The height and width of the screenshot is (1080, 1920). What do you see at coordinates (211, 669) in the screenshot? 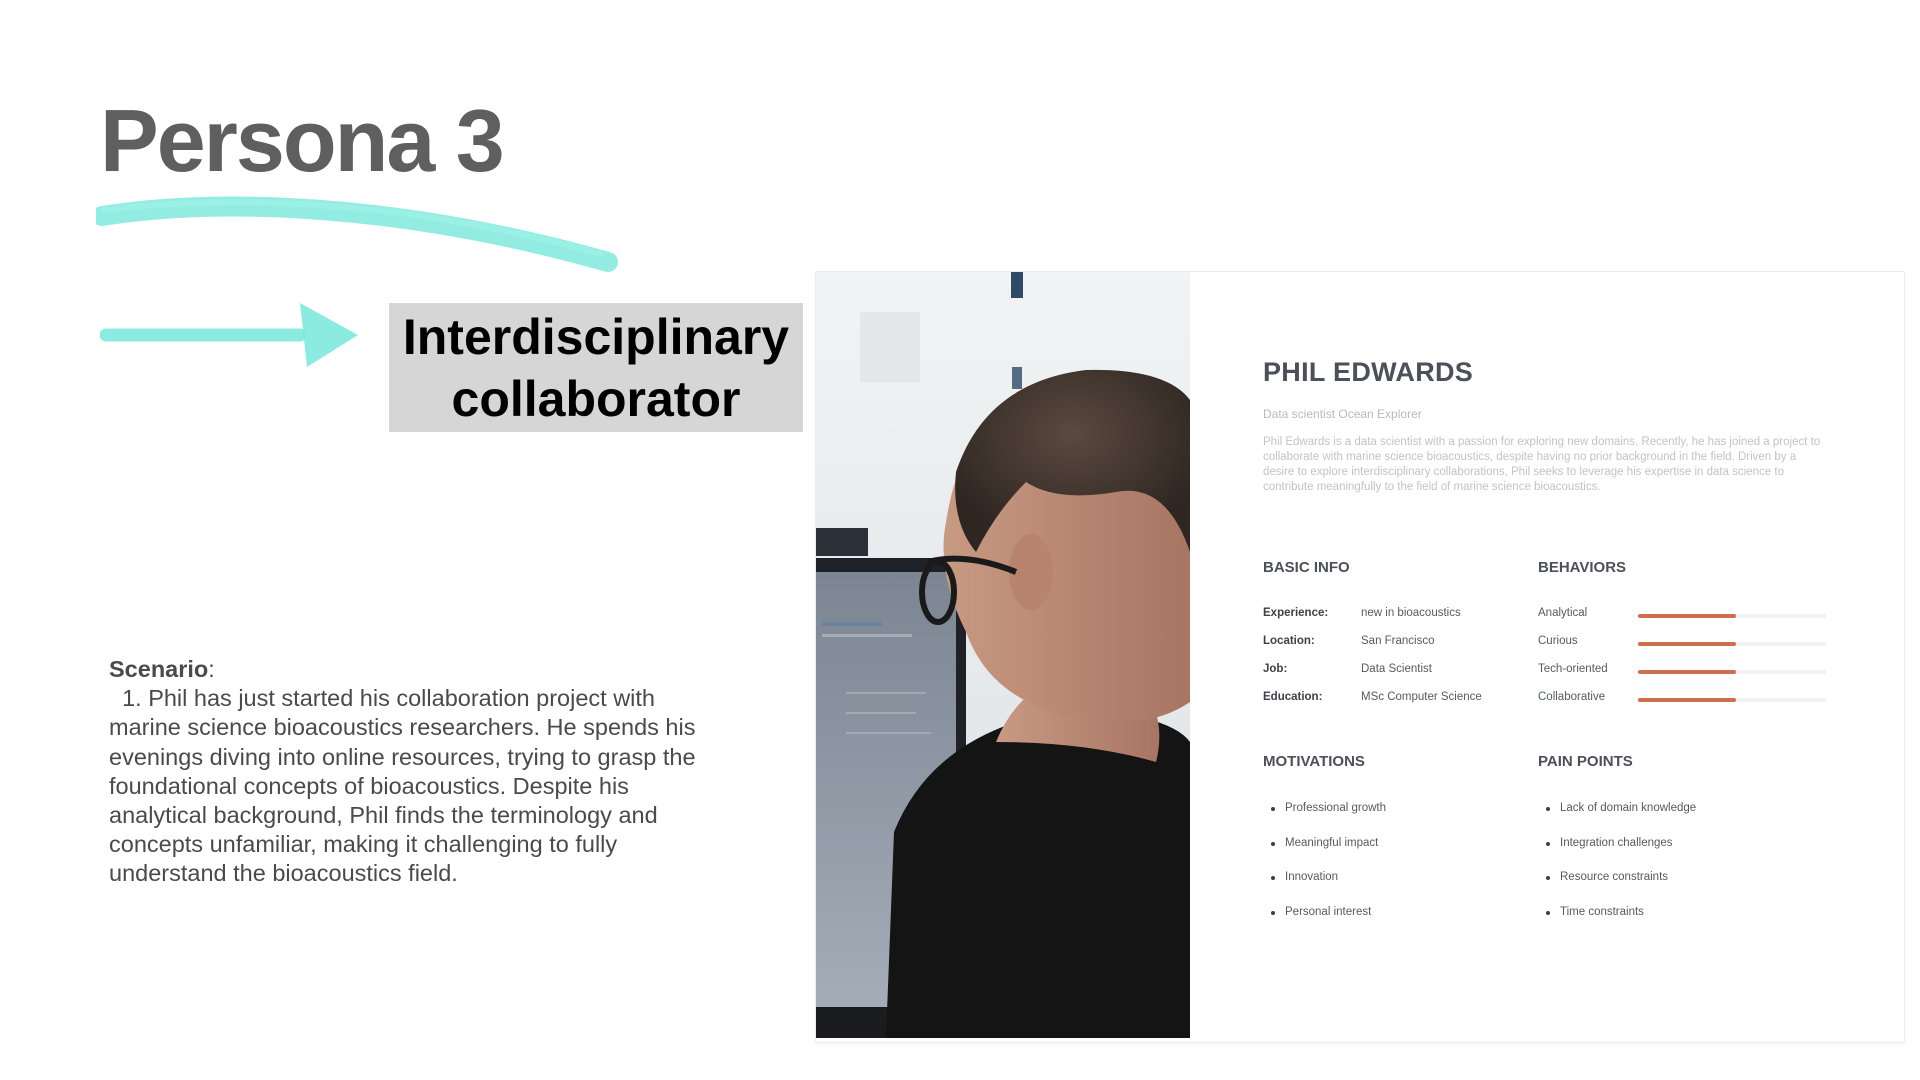
I see `scenario-colon: :` at bounding box center [211, 669].